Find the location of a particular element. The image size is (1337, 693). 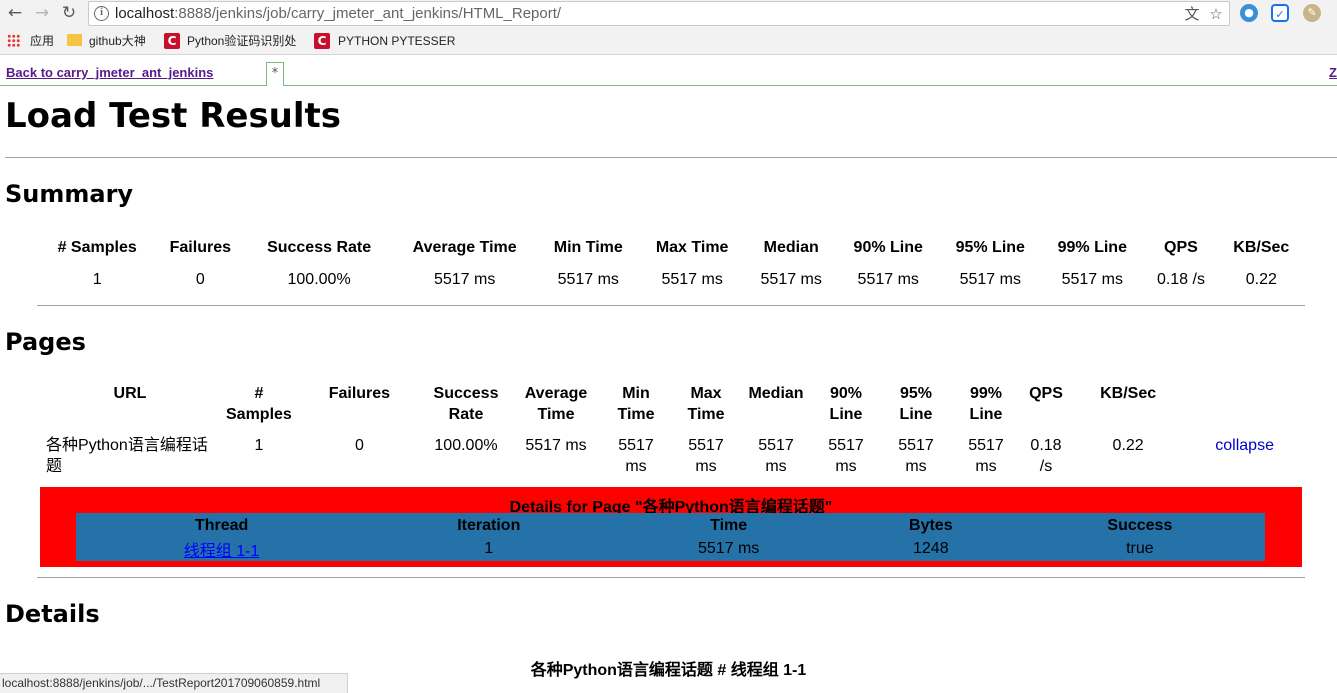

summary-col-qps: QPS is located at coordinates (1181, 247).